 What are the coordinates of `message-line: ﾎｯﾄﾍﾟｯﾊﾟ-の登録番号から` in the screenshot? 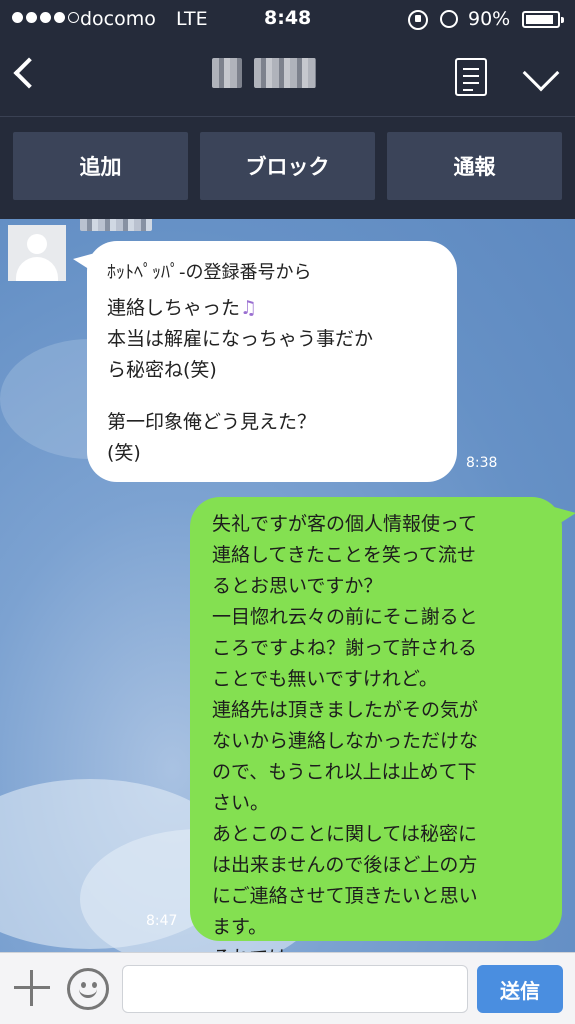 It's located at (209, 272).